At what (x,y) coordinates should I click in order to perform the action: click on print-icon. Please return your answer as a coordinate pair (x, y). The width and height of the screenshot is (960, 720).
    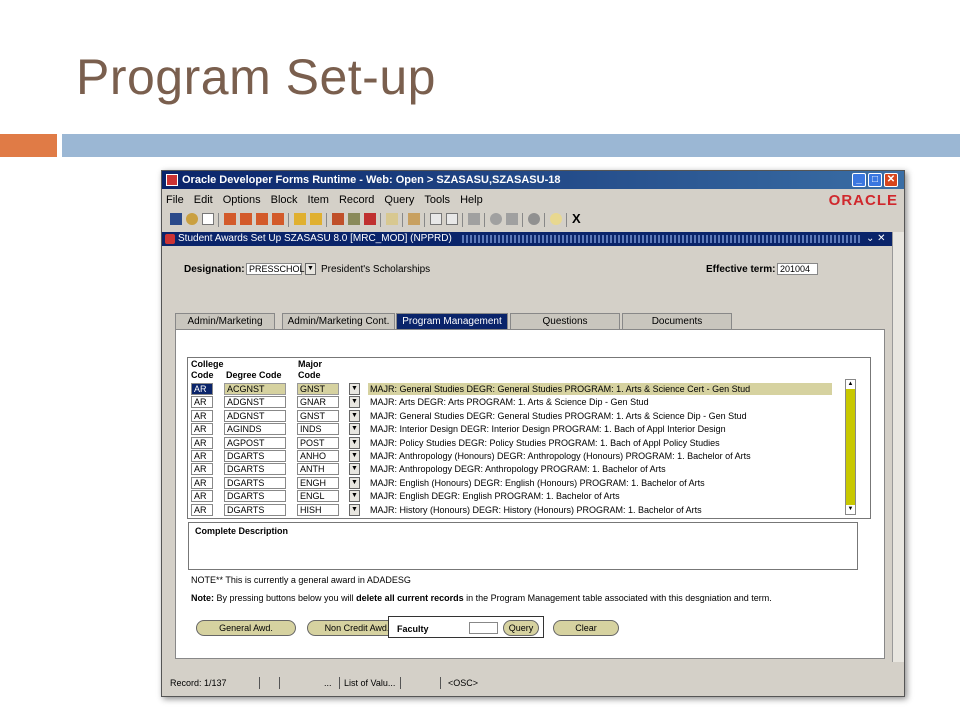
    Looking at the image, I should click on (414, 219).